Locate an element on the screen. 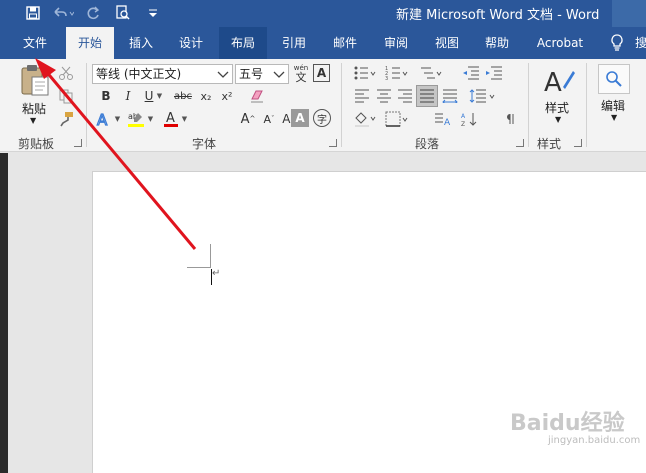 Image resolution: width=646 pixels, height=473 pixels. tab-acrobat: Acrobat is located at coordinates (560, 43).